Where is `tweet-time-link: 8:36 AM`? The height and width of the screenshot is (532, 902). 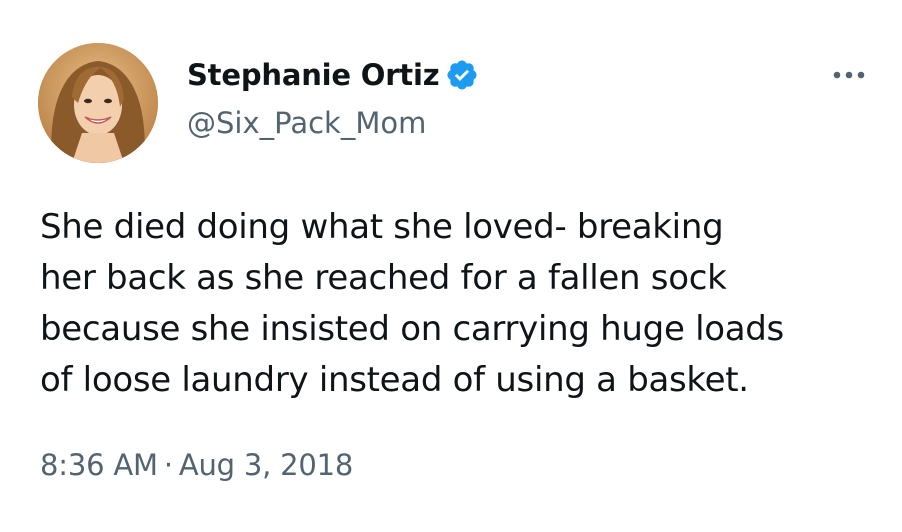 tweet-time-link: 8:36 AM is located at coordinates (99, 465).